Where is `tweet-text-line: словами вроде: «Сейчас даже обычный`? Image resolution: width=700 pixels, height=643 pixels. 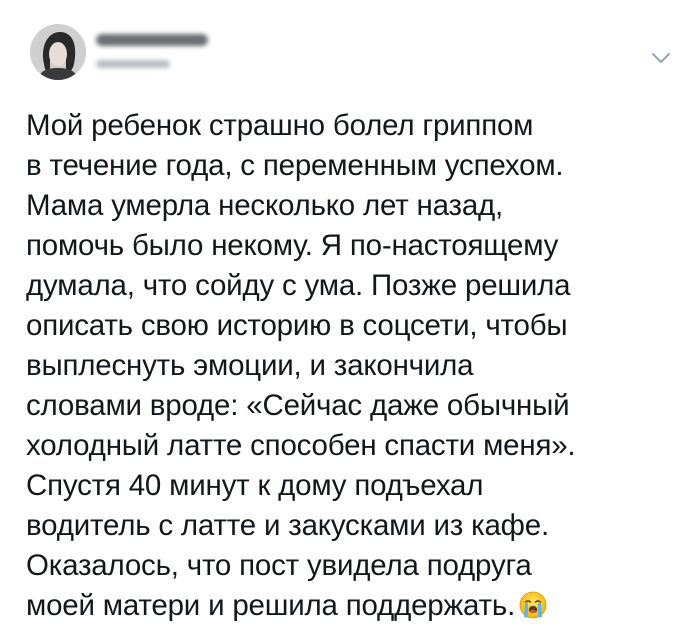 tweet-text-line: словами вроде: «Сейчас даже обычный is located at coordinates (298, 405).